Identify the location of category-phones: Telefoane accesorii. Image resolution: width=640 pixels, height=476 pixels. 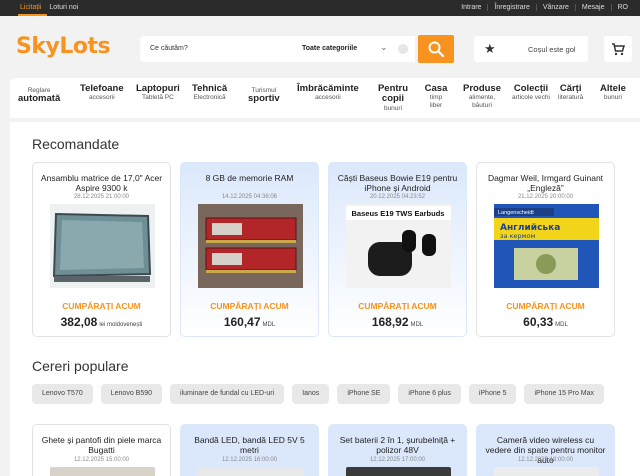
(102, 92).